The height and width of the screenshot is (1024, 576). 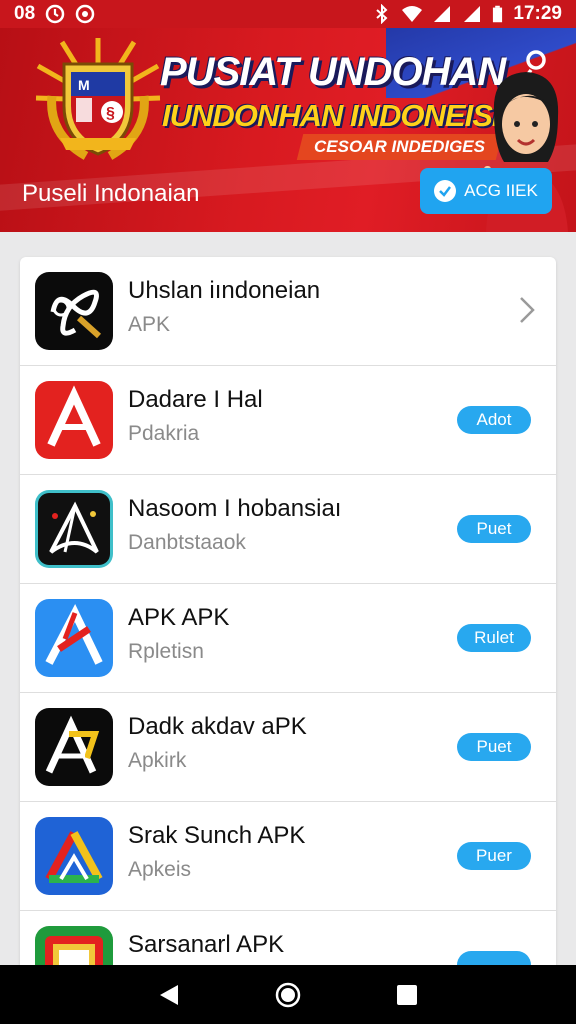 I want to click on cta-button: ACG IIEK, so click(x=486, y=191).